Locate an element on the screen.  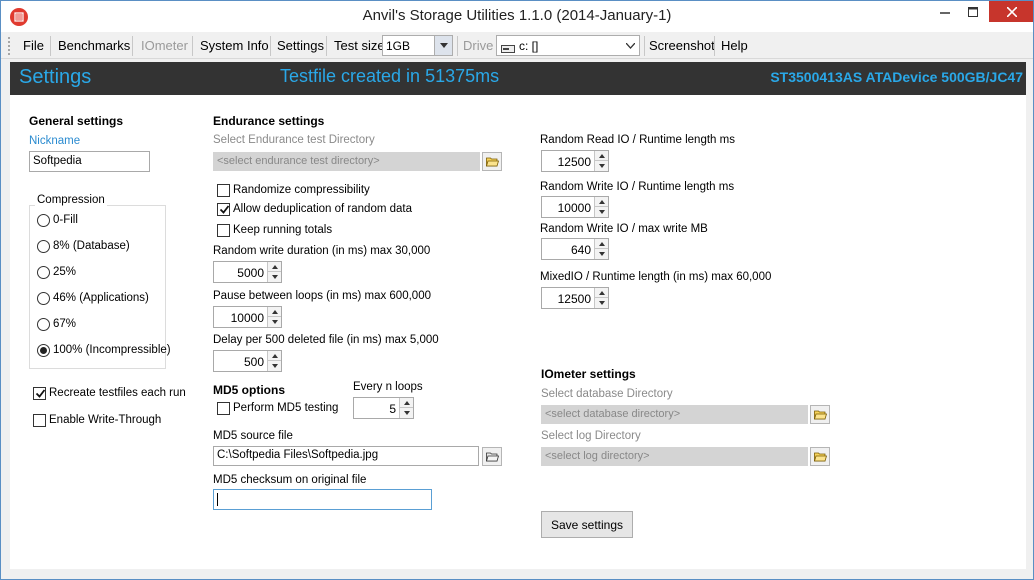
menu-help: Help is located at coordinates (734, 45).